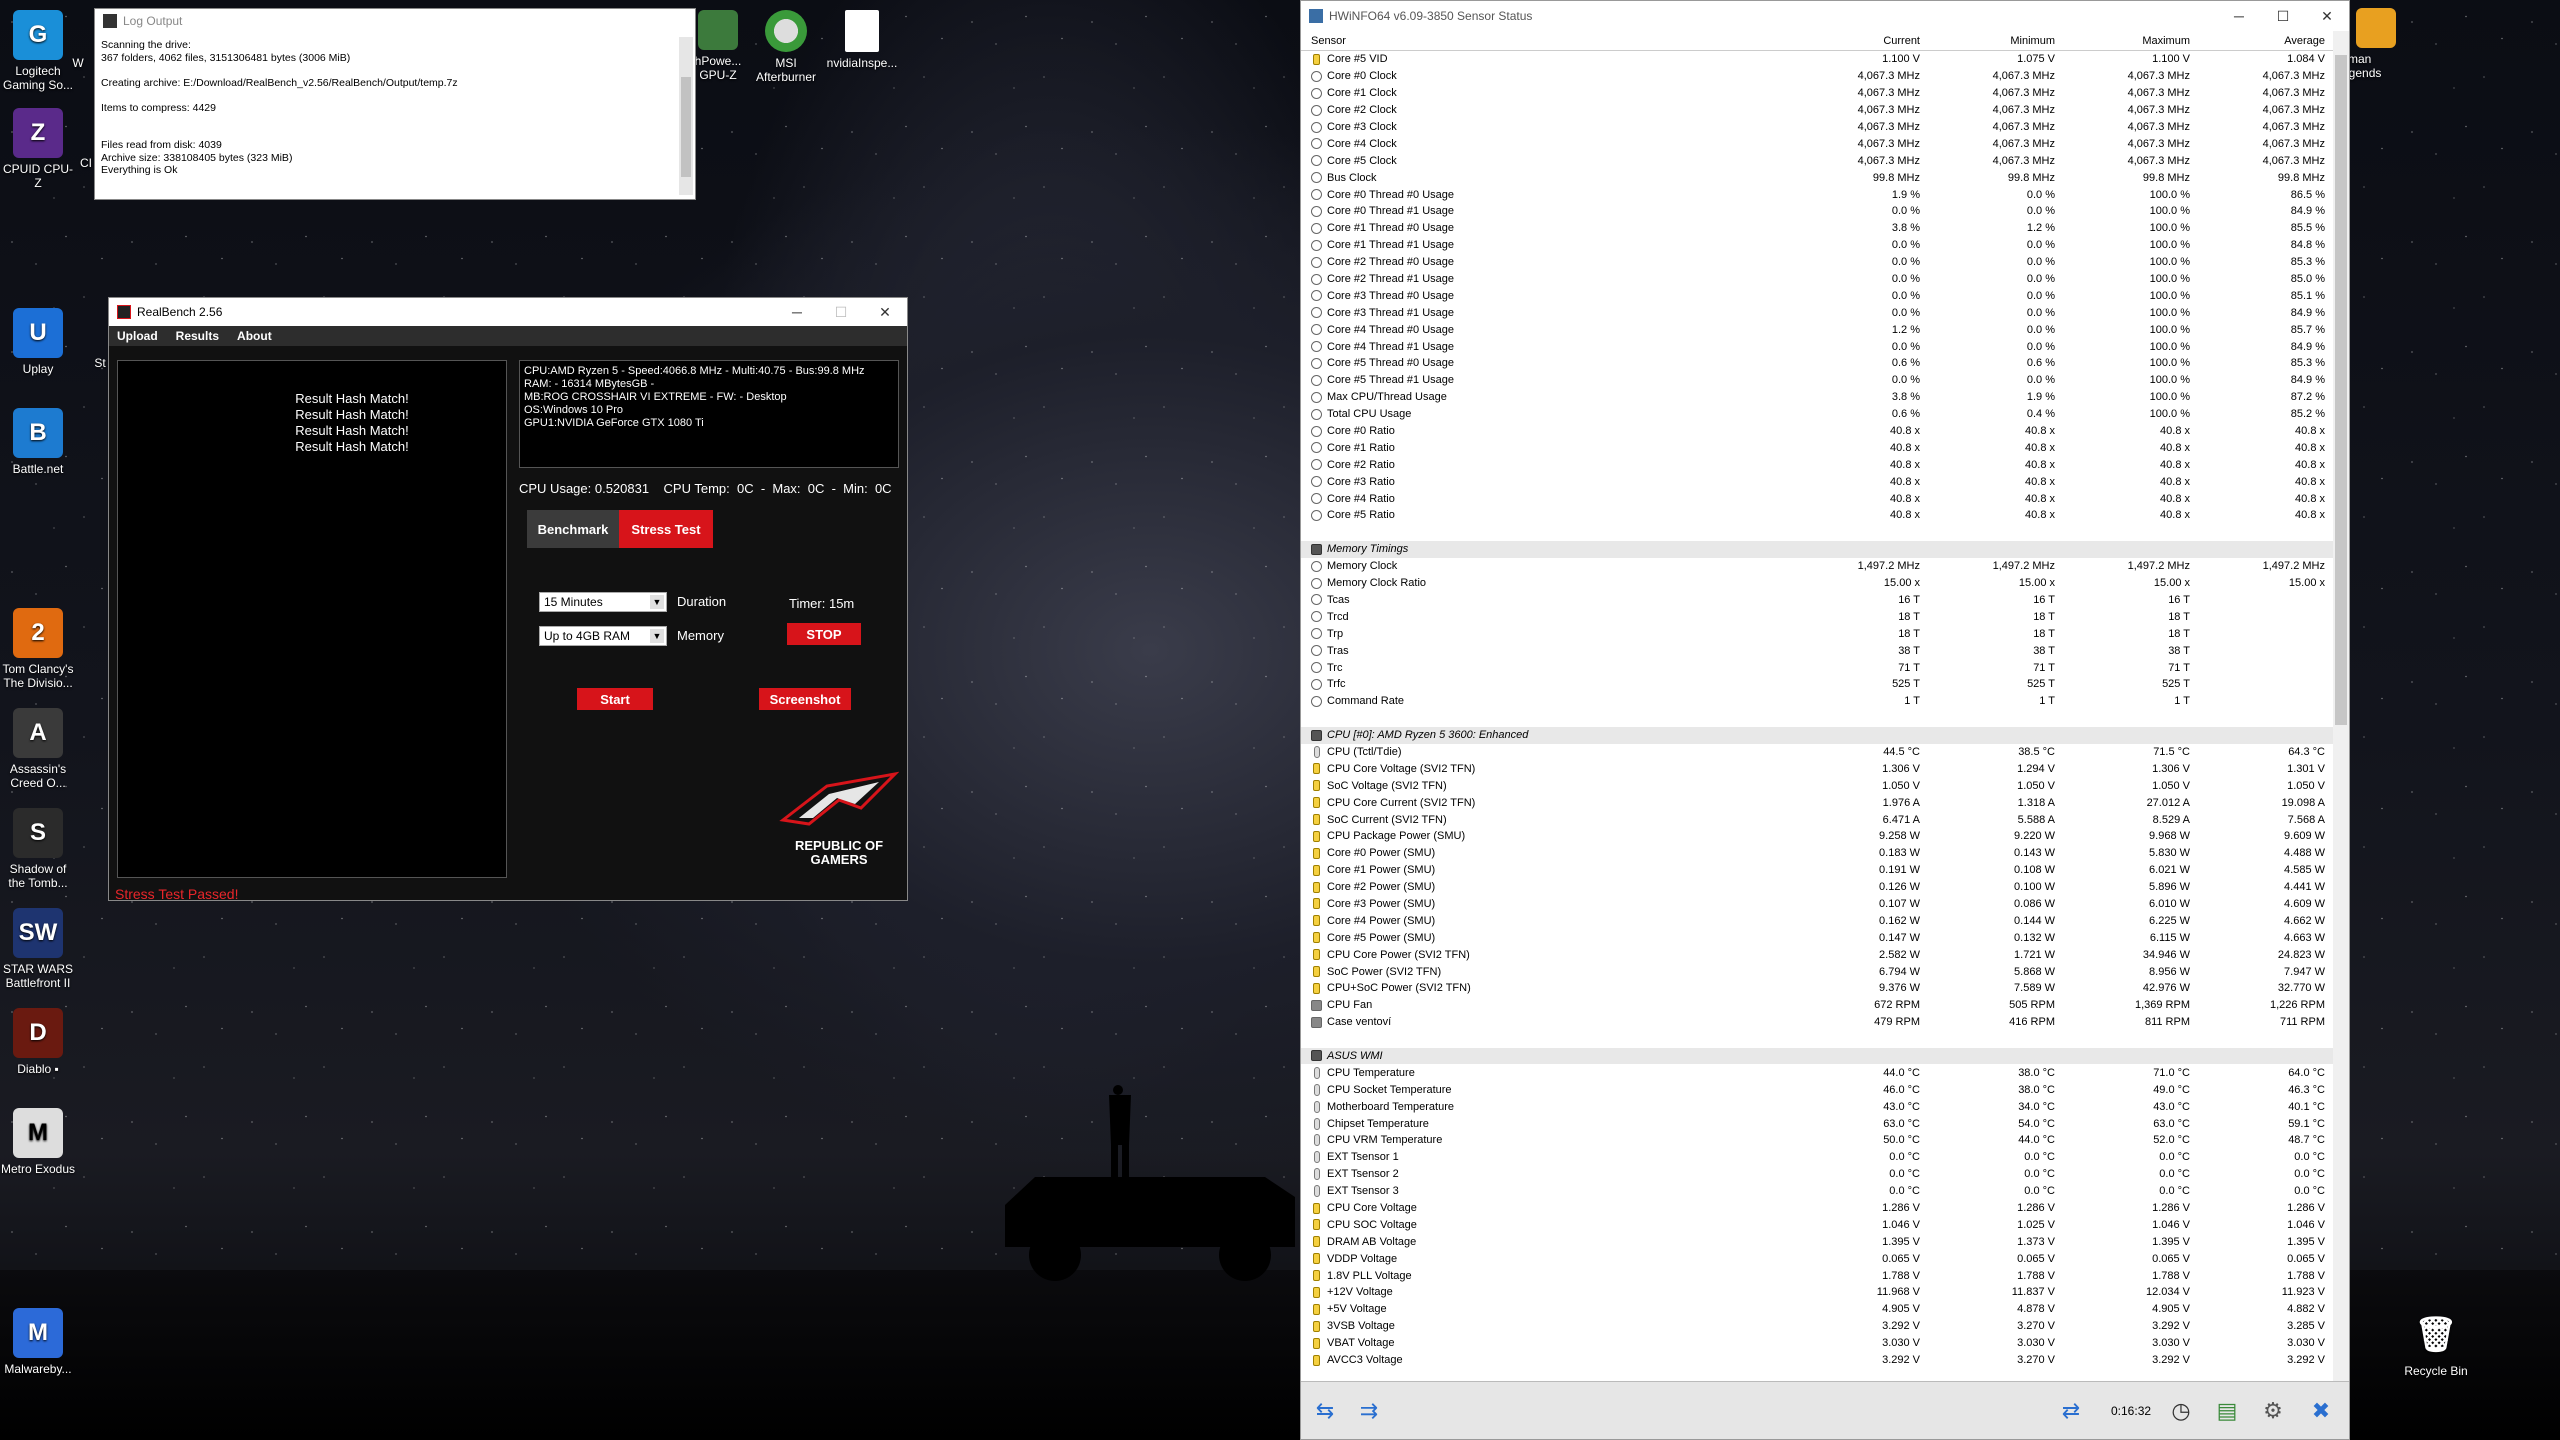  What do you see at coordinates (1993, 41) in the screenshot?
I see `column-header-minimum: Minimum` at bounding box center [1993, 41].